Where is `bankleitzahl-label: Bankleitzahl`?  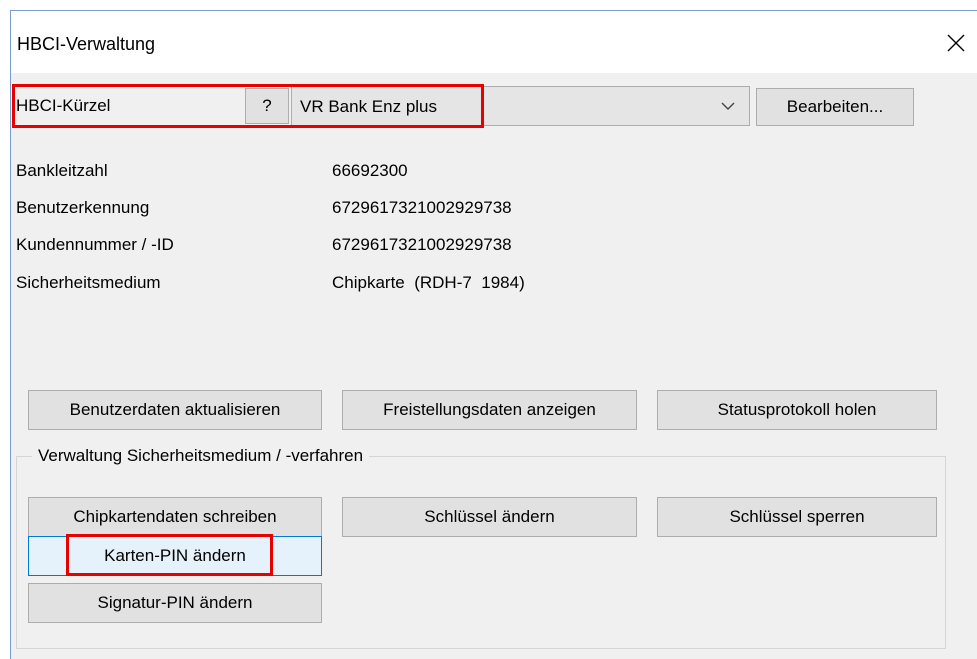
bankleitzahl-label: Bankleitzahl is located at coordinates (62, 170).